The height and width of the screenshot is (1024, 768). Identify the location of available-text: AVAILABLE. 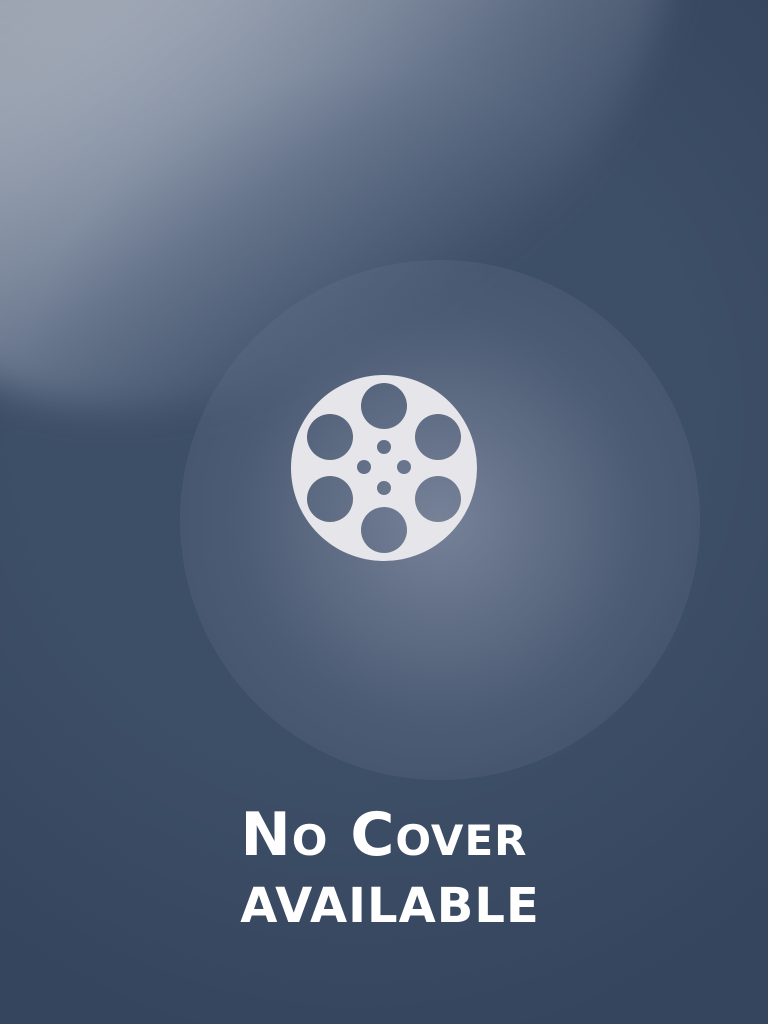
(390, 906).